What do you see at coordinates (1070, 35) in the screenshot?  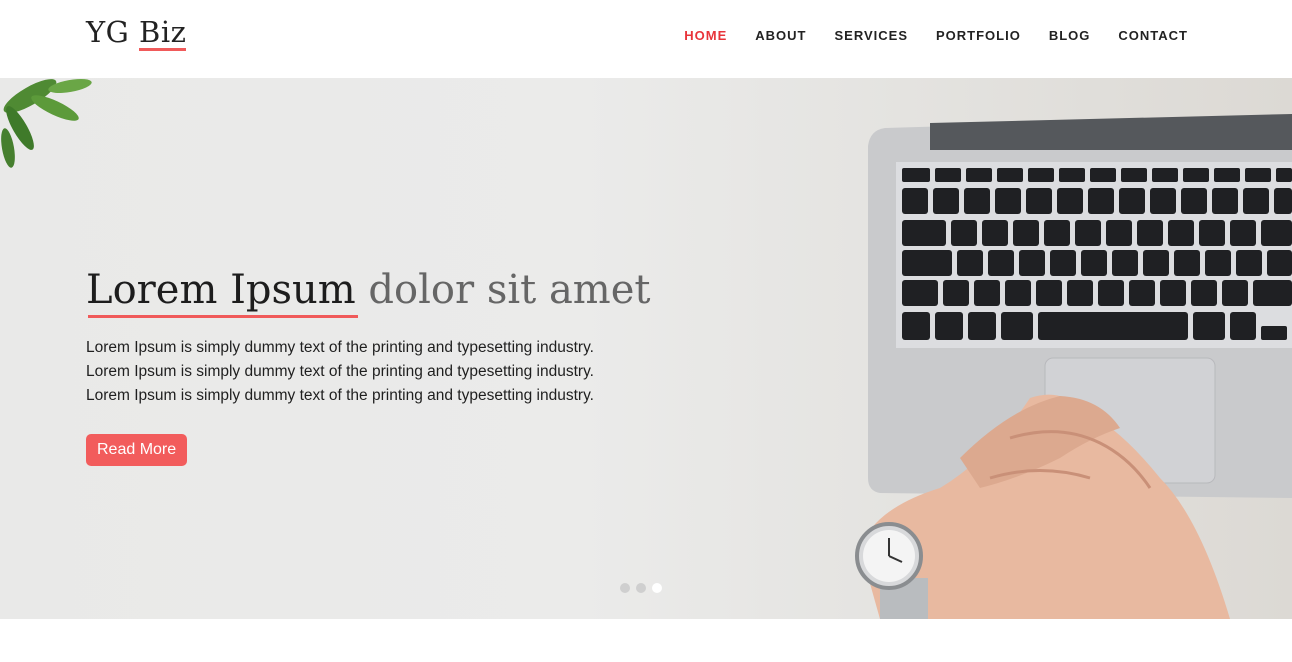 I see `nav-blog: BLOG` at bounding box center [1070, 35].